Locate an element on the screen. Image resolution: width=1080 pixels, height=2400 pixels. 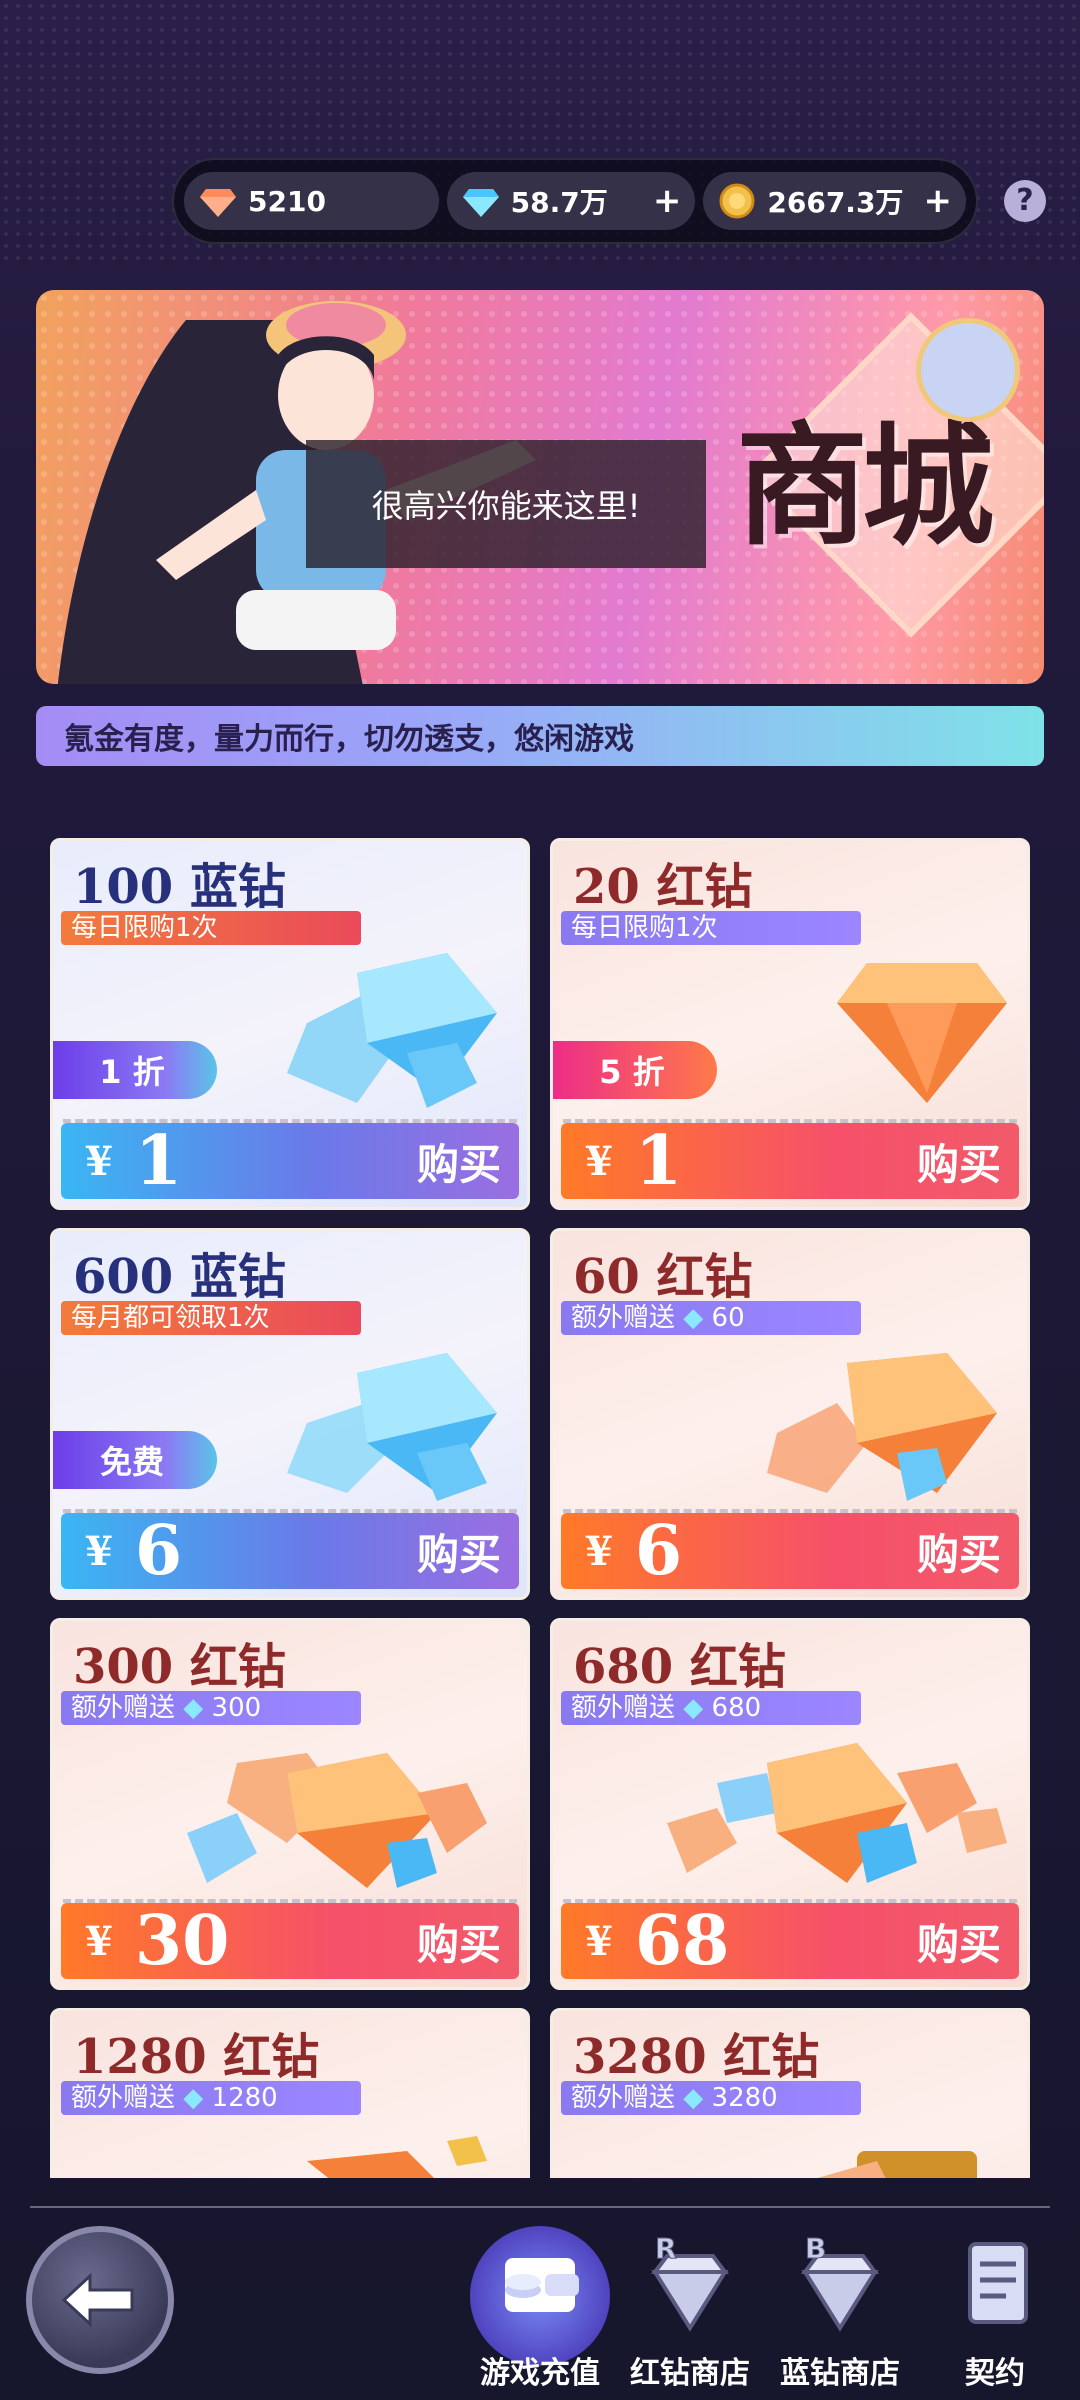
gold-coin-value: 2667.3万 is located at coordinates (835, 202).